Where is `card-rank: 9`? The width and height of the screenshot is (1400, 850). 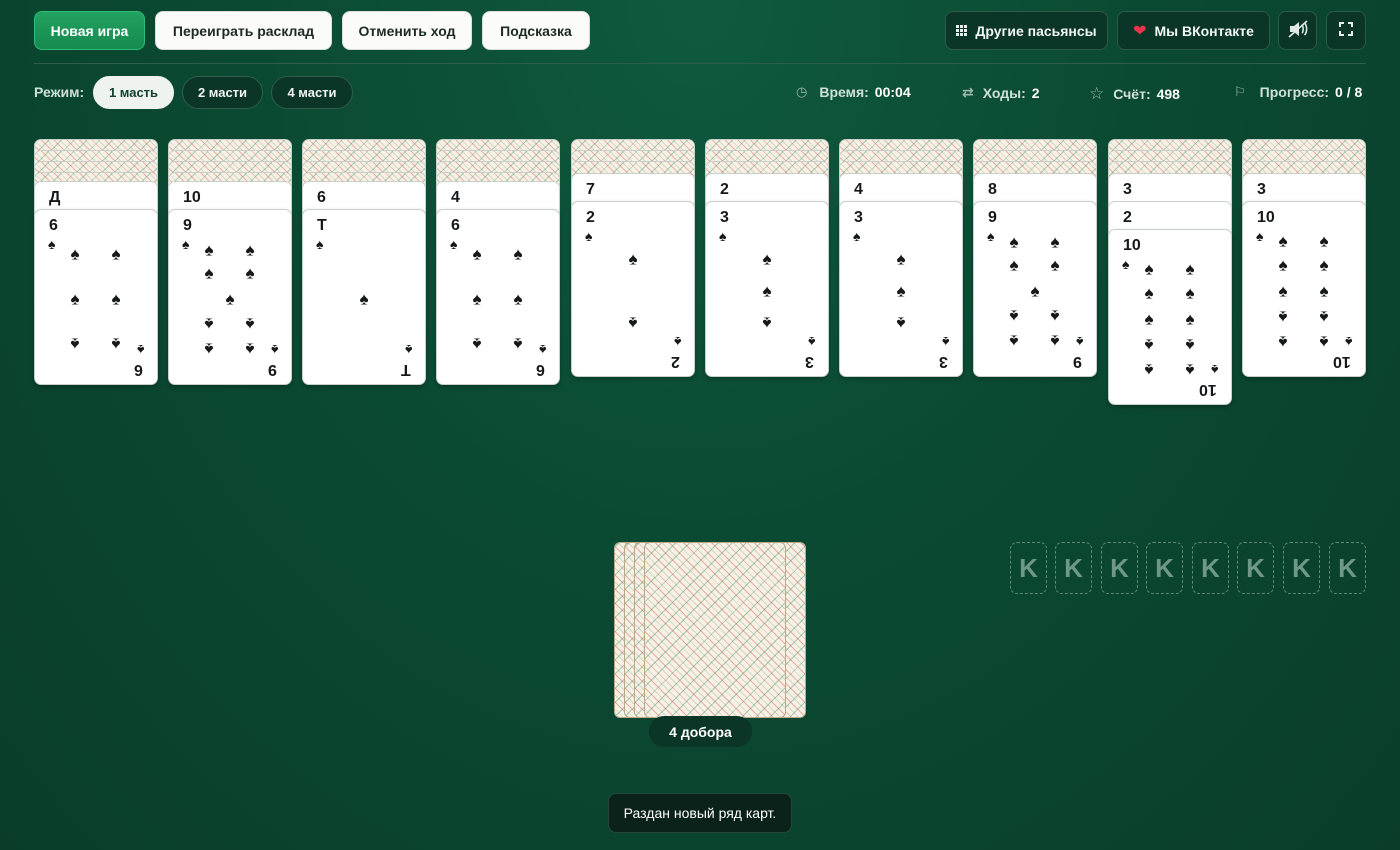 card-rank: 9 is located at coordinates (187, 225).